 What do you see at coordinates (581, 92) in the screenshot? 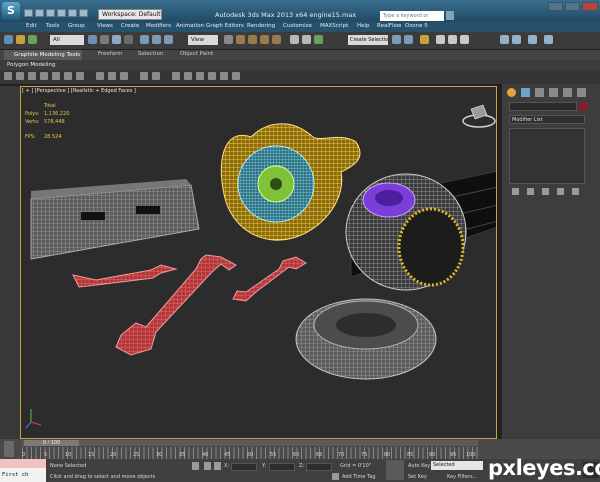
I see `utilities-tab-icon` at bounding box center [581, 92].